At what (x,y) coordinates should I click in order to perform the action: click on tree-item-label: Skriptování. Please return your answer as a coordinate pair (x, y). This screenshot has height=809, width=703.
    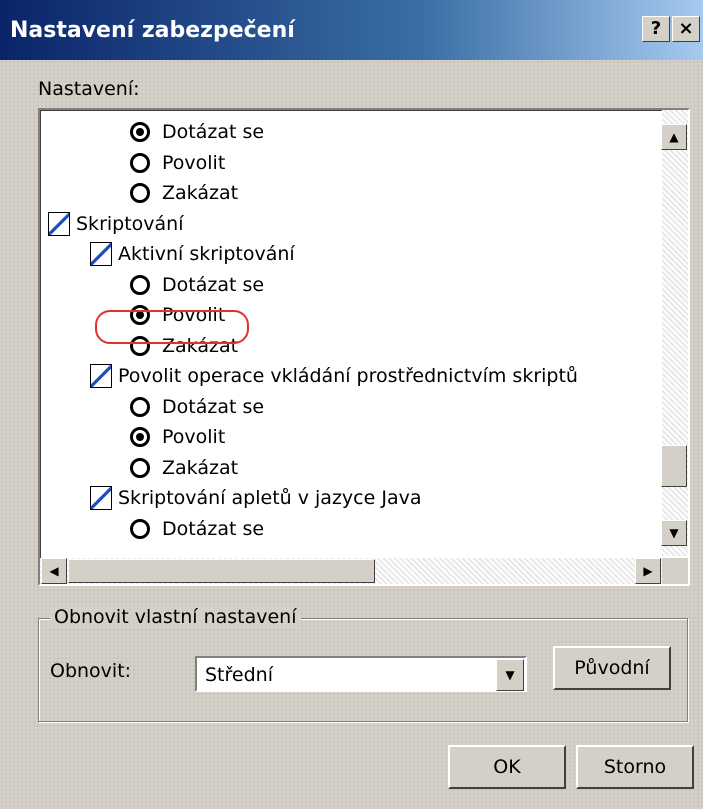
    Looking at the image, I should click on (130, 223).